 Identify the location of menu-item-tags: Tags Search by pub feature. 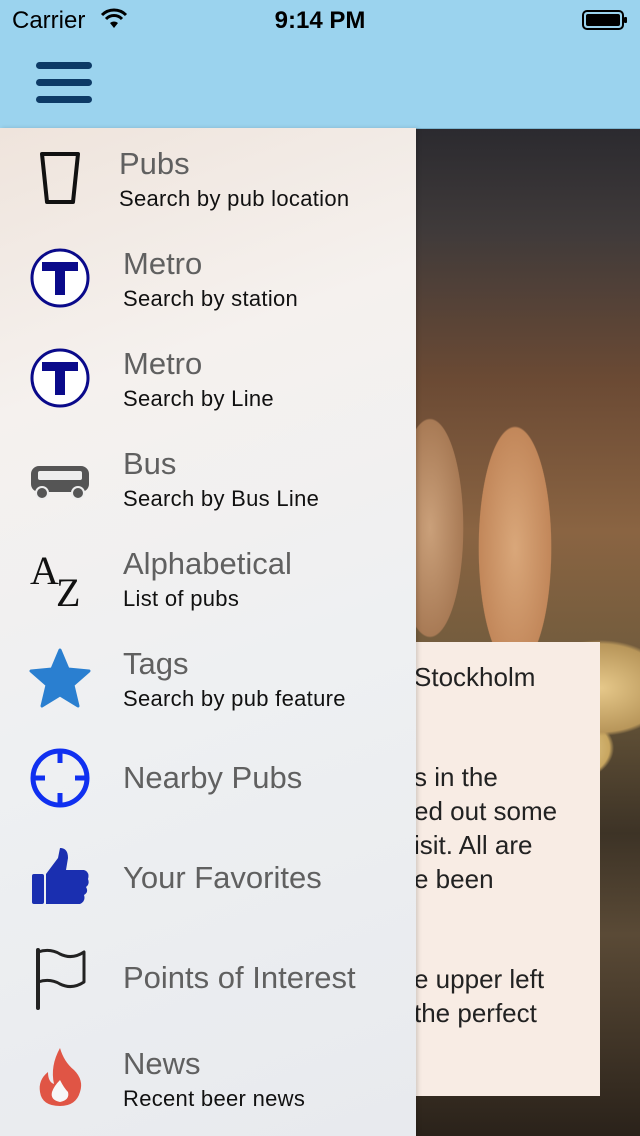
(208, 678).